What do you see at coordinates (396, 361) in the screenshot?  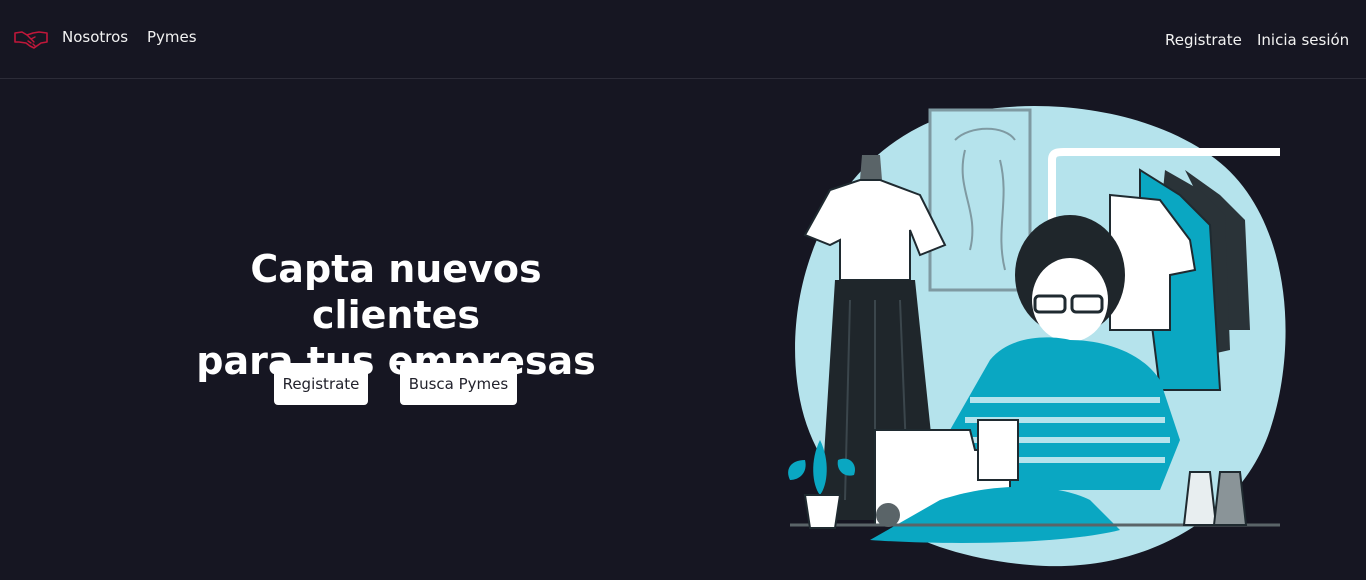 I see `hero-title-line2: para tus empresas` at bounding box center [396, 361].